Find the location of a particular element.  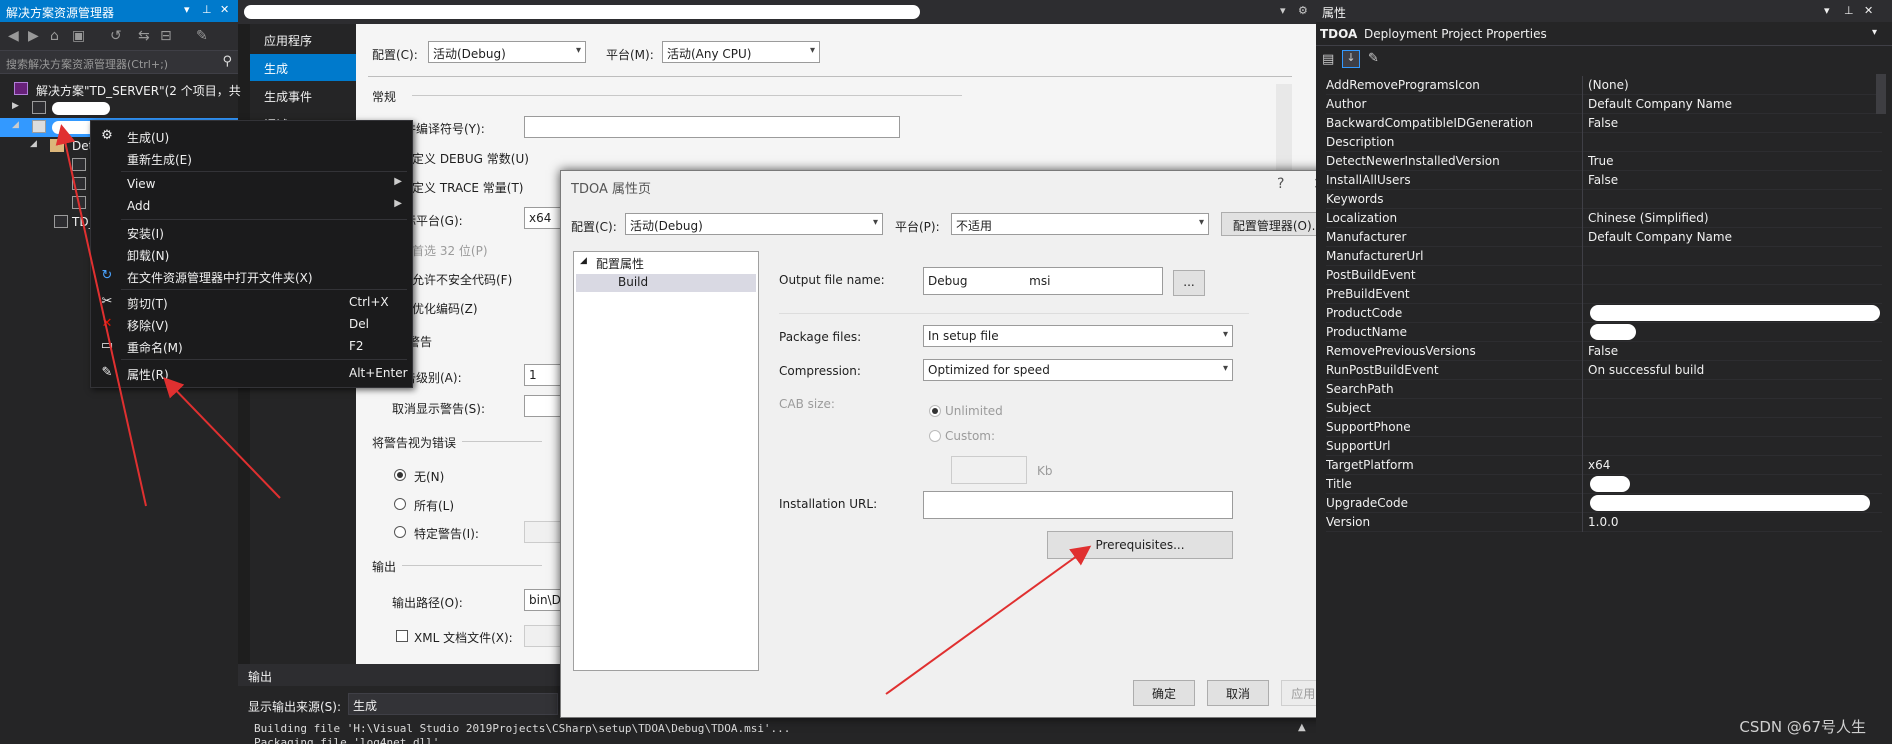

arrow-to-project is located at coordinates (101, 315).